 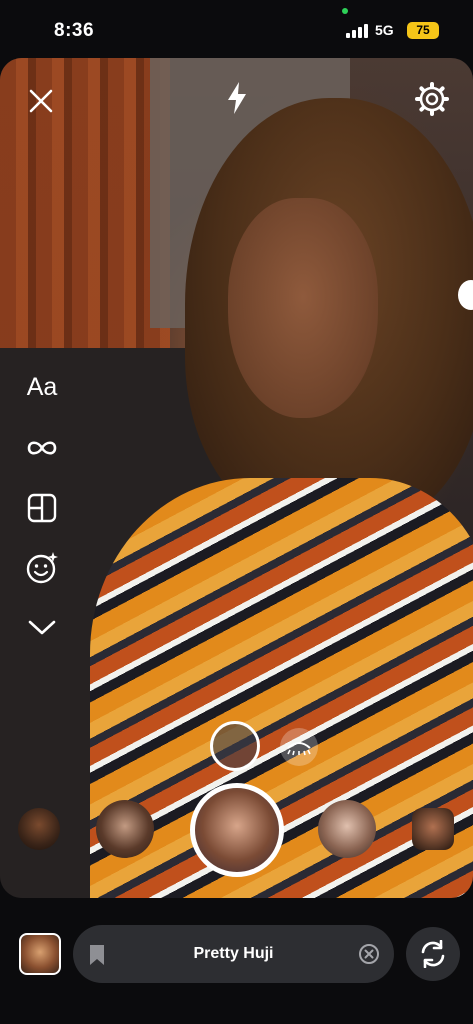 I want to click on effect-name-label: Pretty Huji, so click(x=233, y=953).